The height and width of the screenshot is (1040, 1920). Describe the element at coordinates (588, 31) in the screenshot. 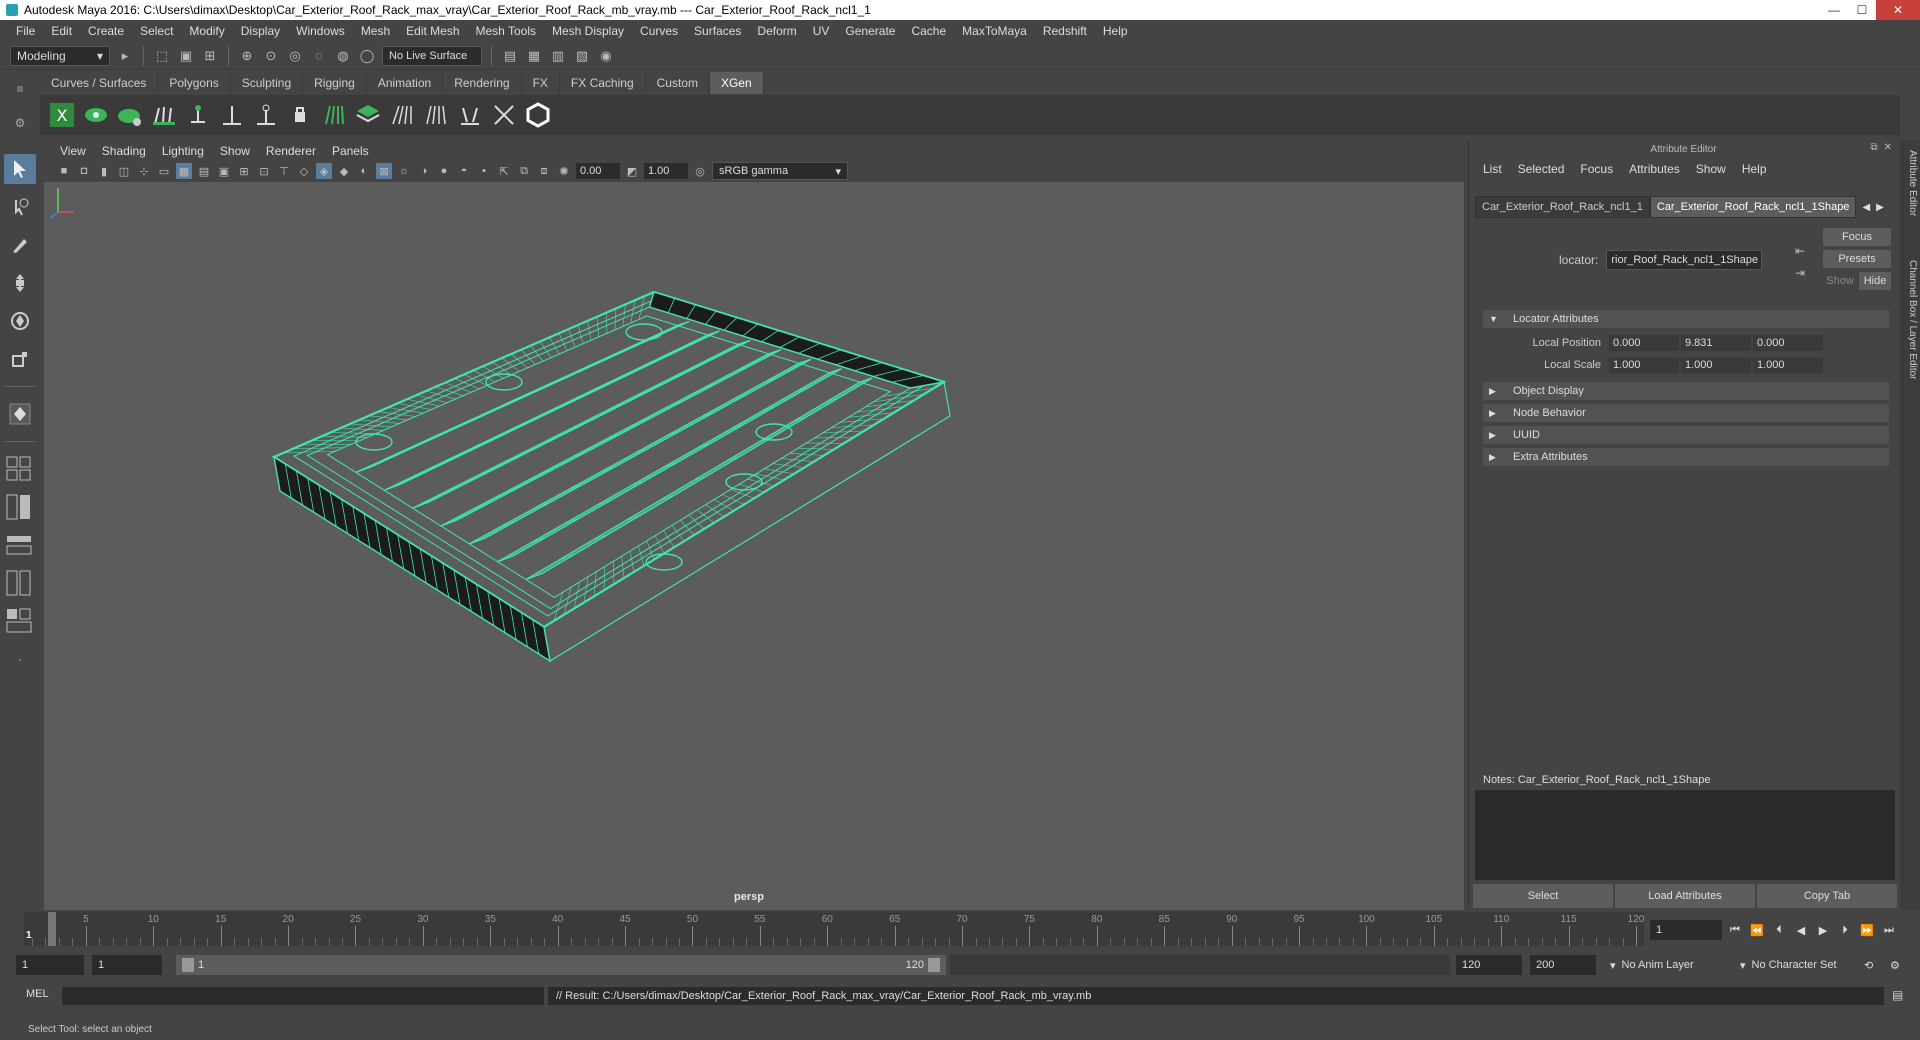

I see `menu-mesh-display: Mesh Display` at that location.